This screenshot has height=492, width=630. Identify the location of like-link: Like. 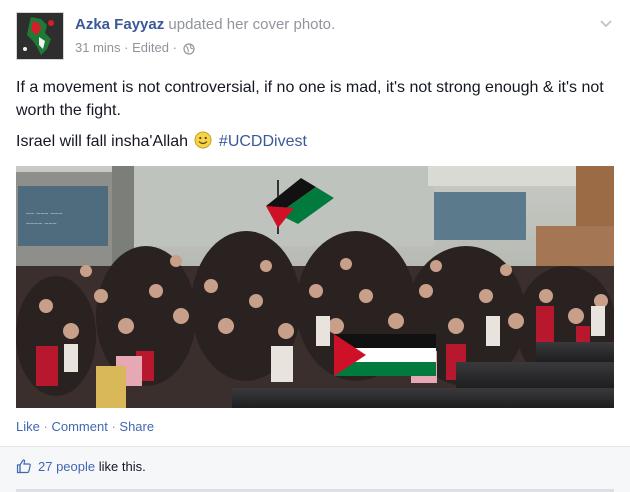
(28, 426).